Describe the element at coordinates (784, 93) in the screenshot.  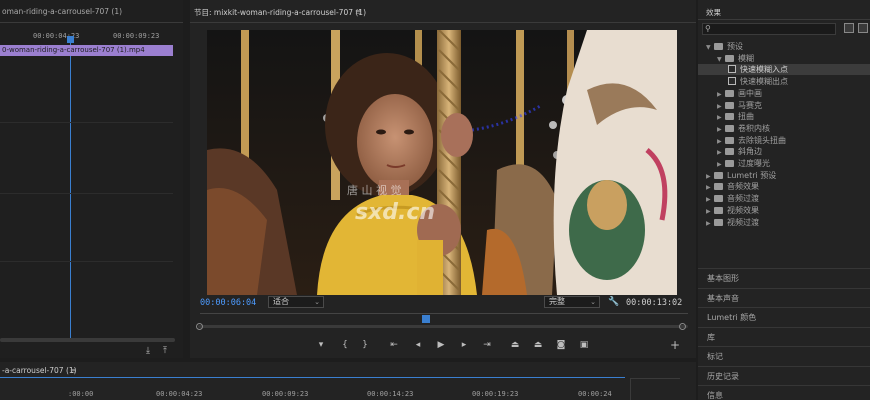
I see `effects-tree-item: ▶ 画中画` at that location.